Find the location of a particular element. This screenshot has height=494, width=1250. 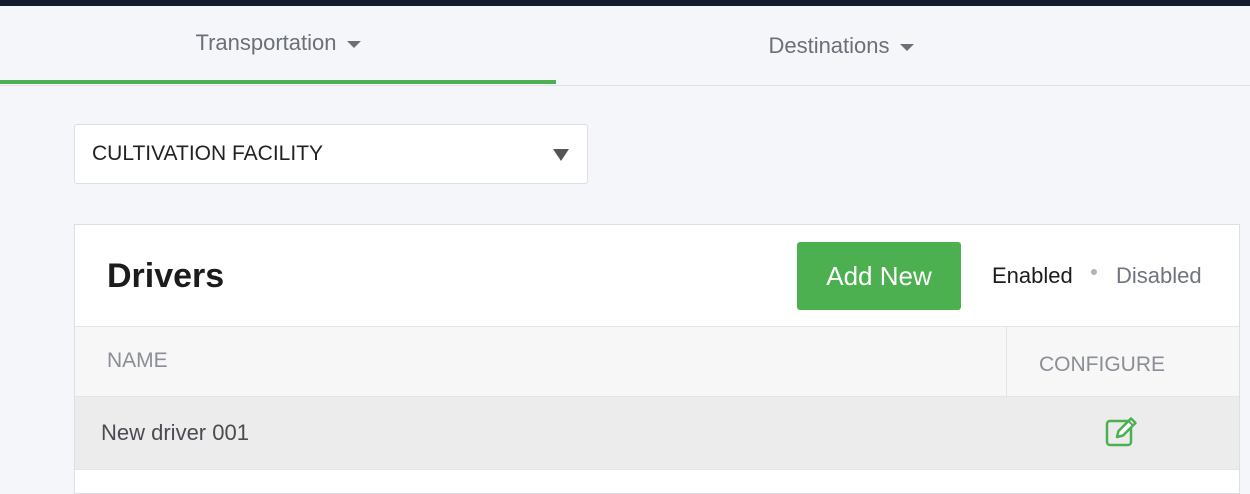

separator-dot is located at coordinates (1094, 272).